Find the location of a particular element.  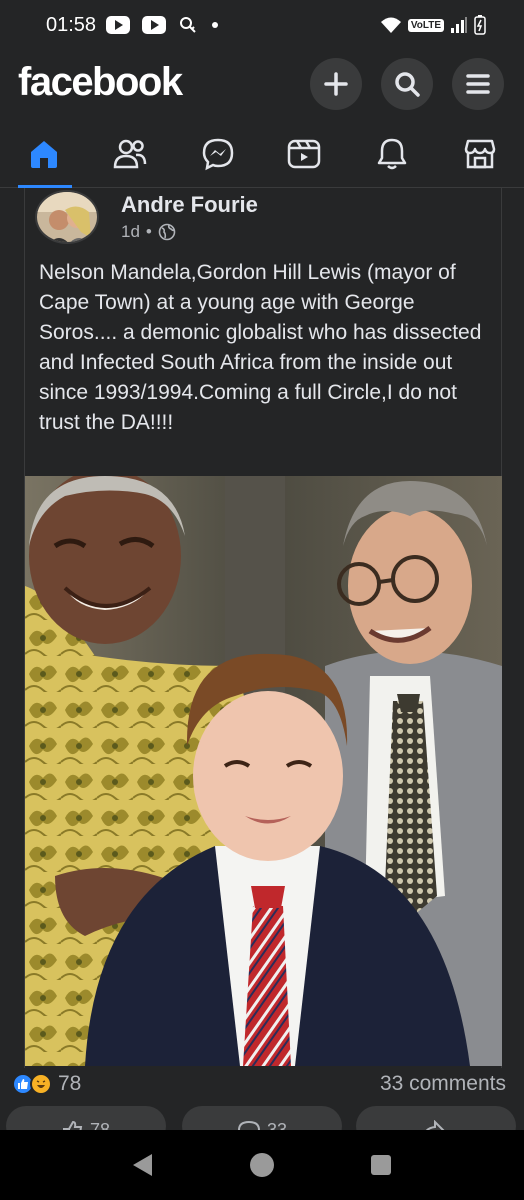

network-badge: VoLTE is located at coordinates (425, 25).